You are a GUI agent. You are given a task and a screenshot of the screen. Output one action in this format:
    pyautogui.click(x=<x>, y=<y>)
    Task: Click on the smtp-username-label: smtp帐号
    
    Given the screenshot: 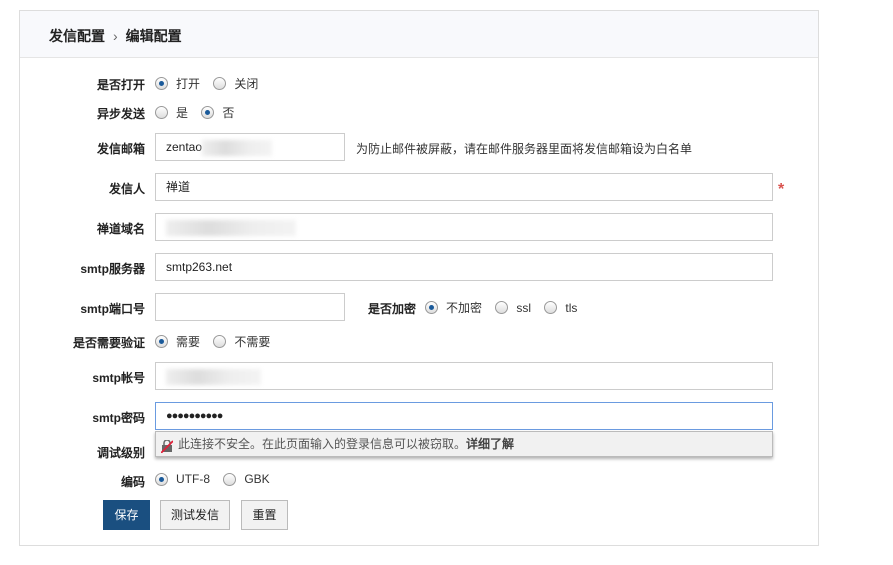 What is the action you would take?
    pyautogui.click(x=118, y=378)
    